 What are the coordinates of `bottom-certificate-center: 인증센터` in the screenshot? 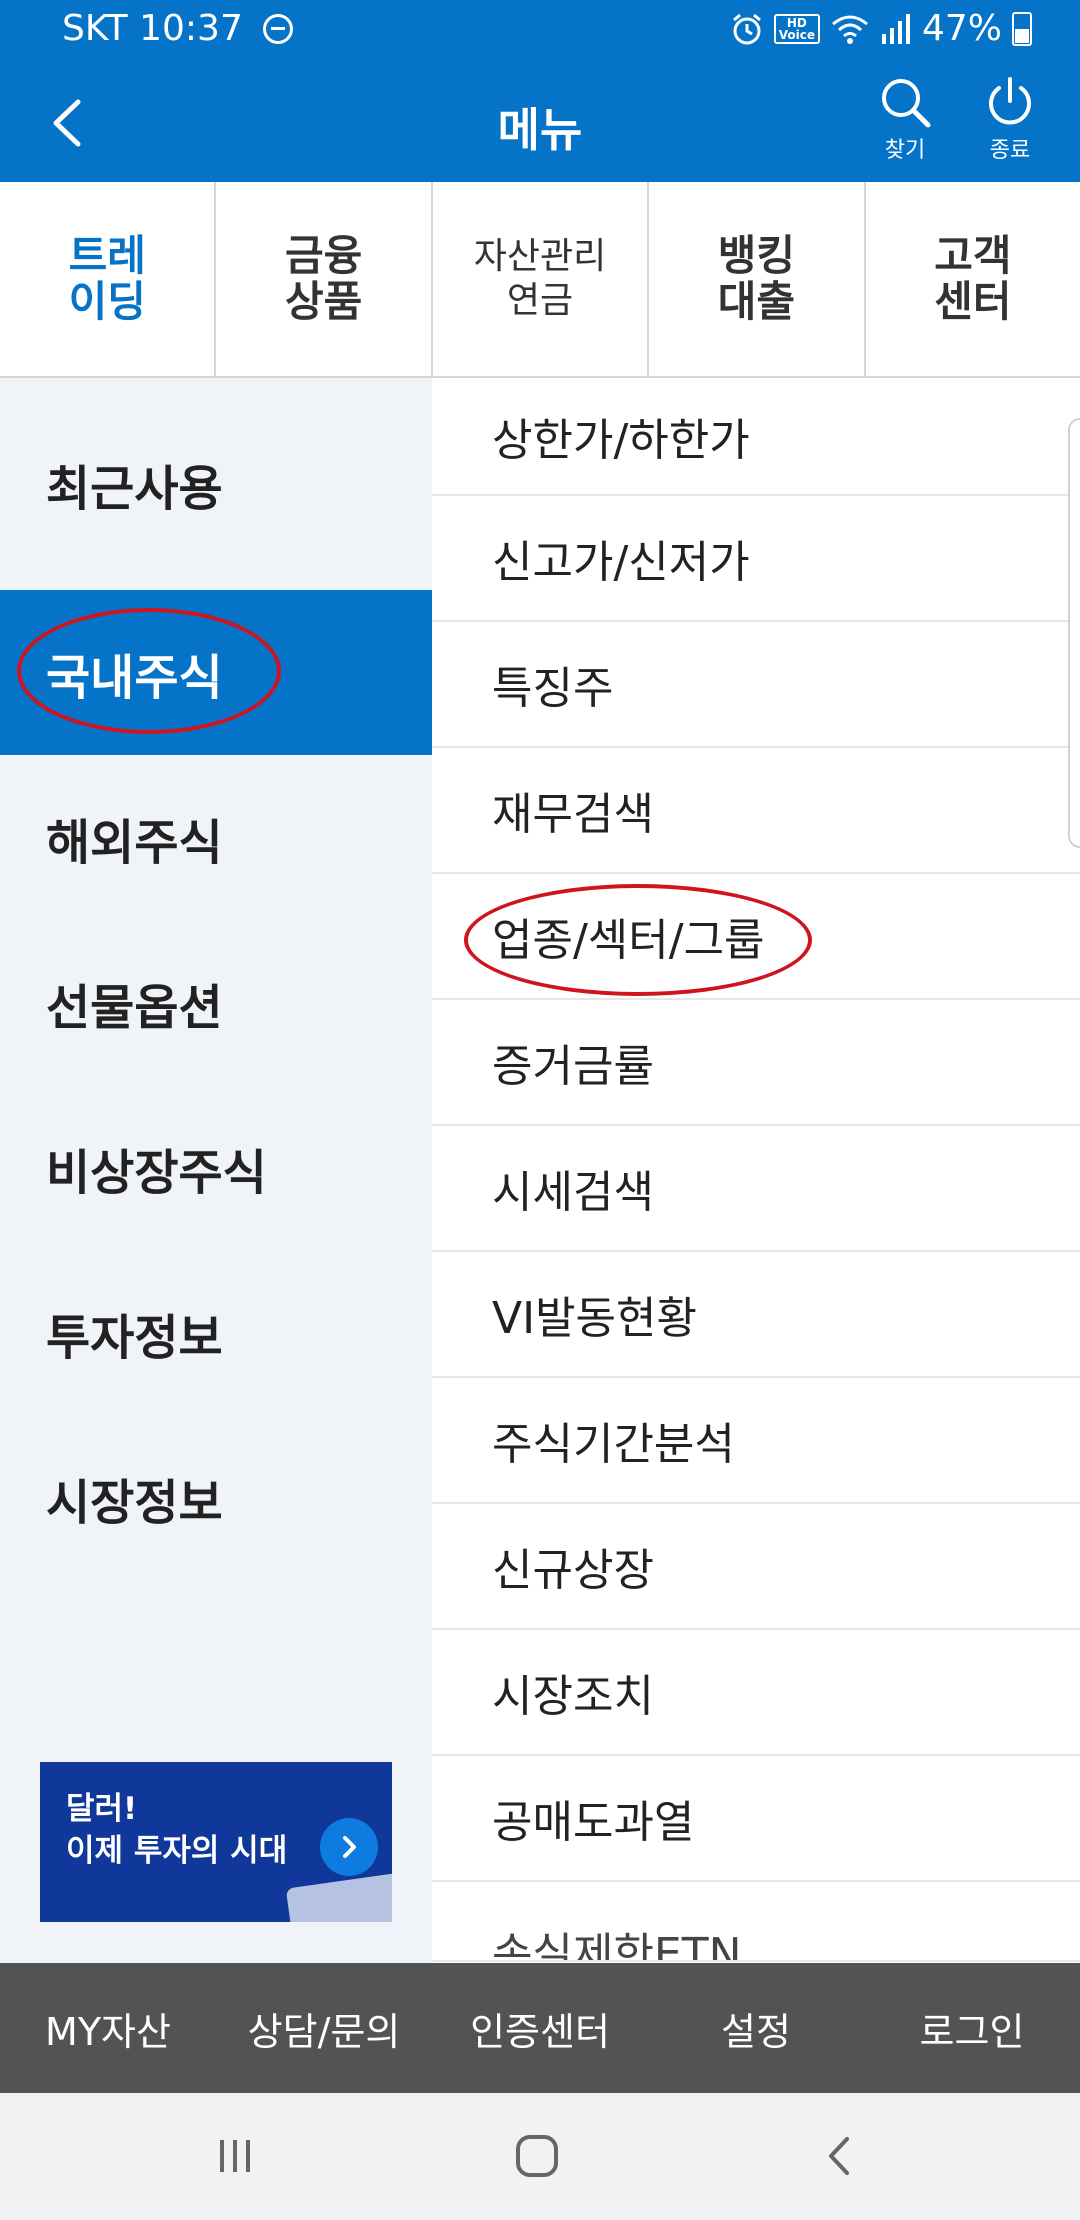 It's located at (540, 2028).